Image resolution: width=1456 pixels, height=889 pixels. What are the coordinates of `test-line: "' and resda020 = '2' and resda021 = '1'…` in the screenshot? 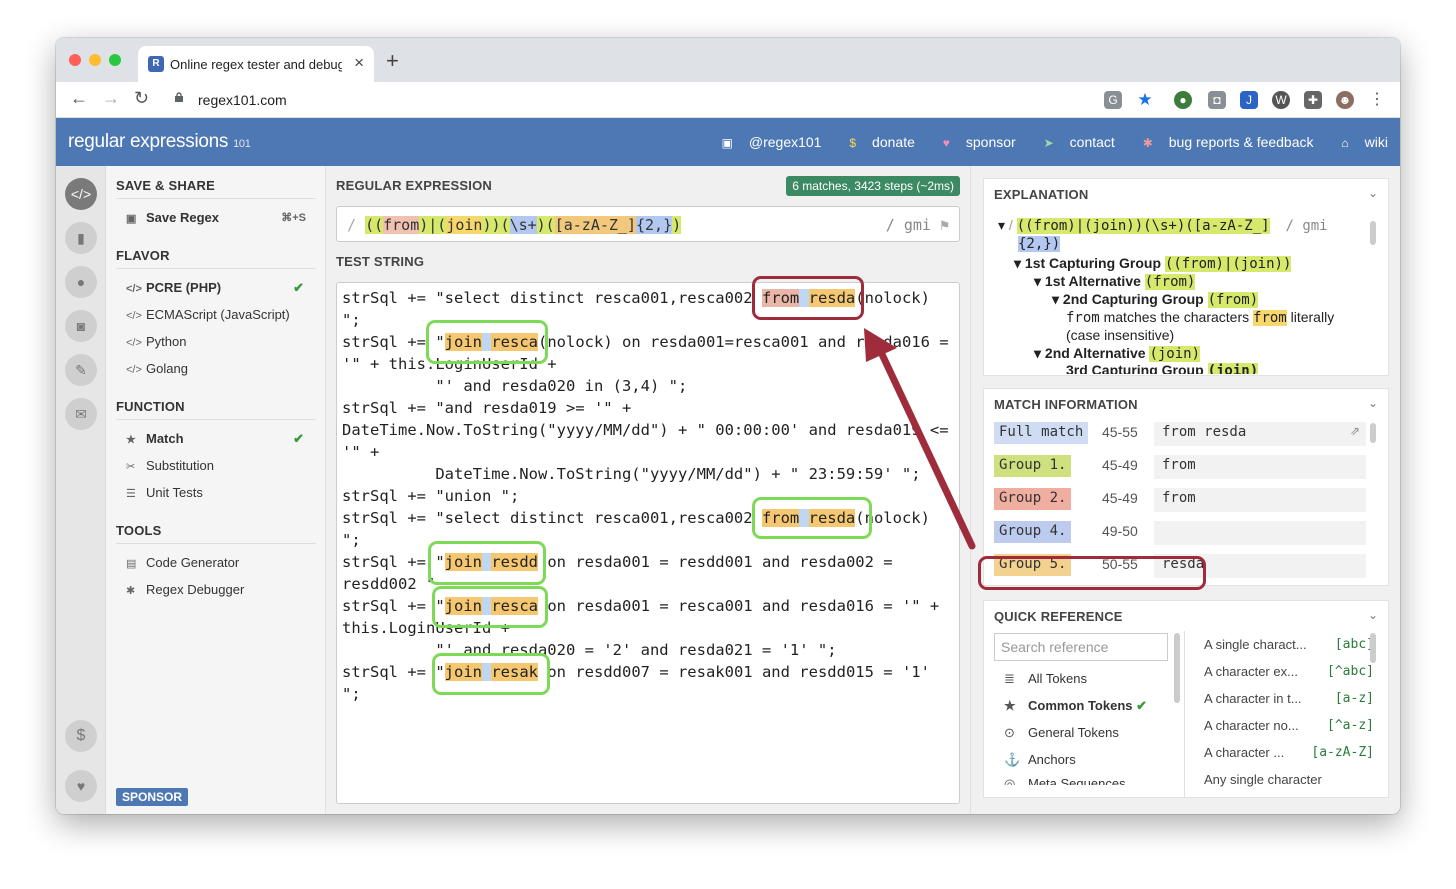 It's located at (589, 650).